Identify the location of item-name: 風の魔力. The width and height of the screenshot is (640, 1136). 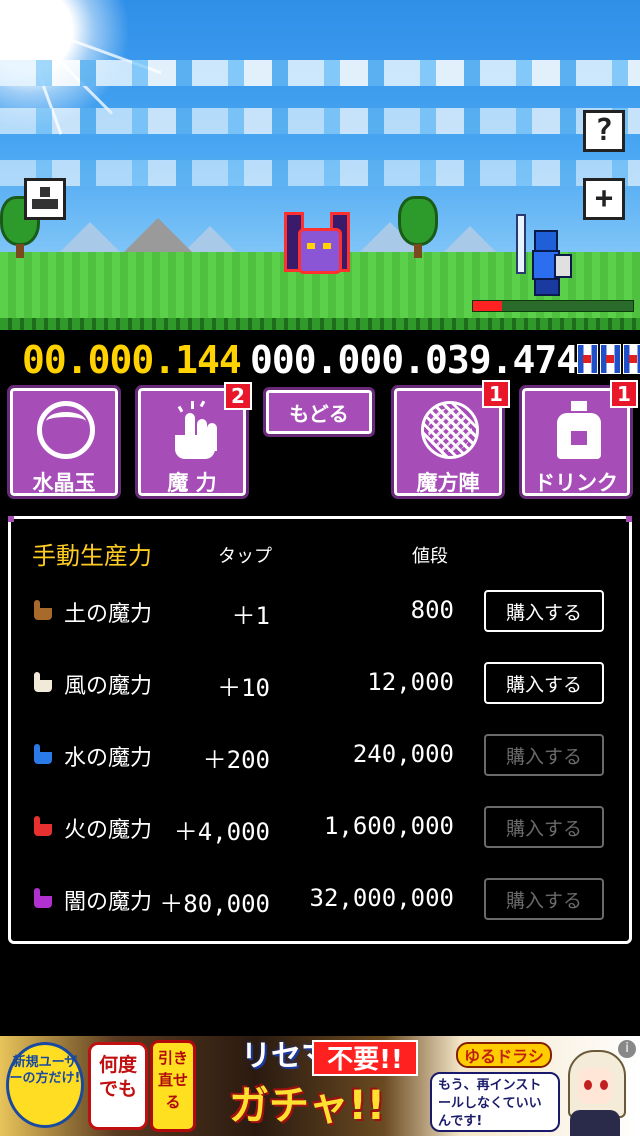
(108, 686).